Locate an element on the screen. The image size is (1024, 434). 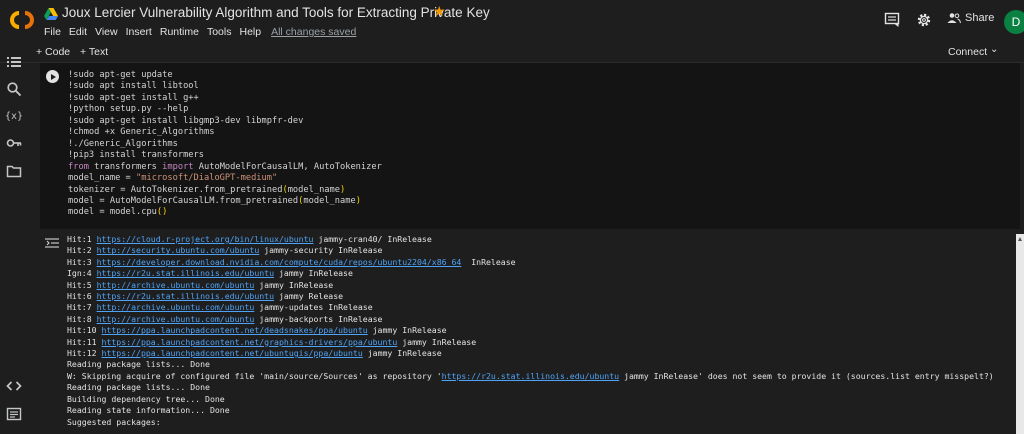
output-text: Hit:3 is located at coordinates (82, 261).